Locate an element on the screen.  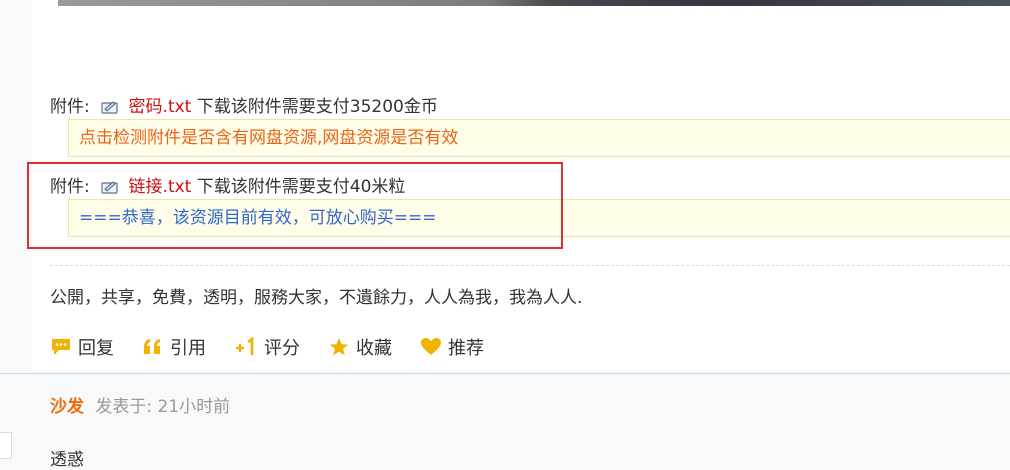
attachment-label: 附件: is located at coordinates (70, 107).